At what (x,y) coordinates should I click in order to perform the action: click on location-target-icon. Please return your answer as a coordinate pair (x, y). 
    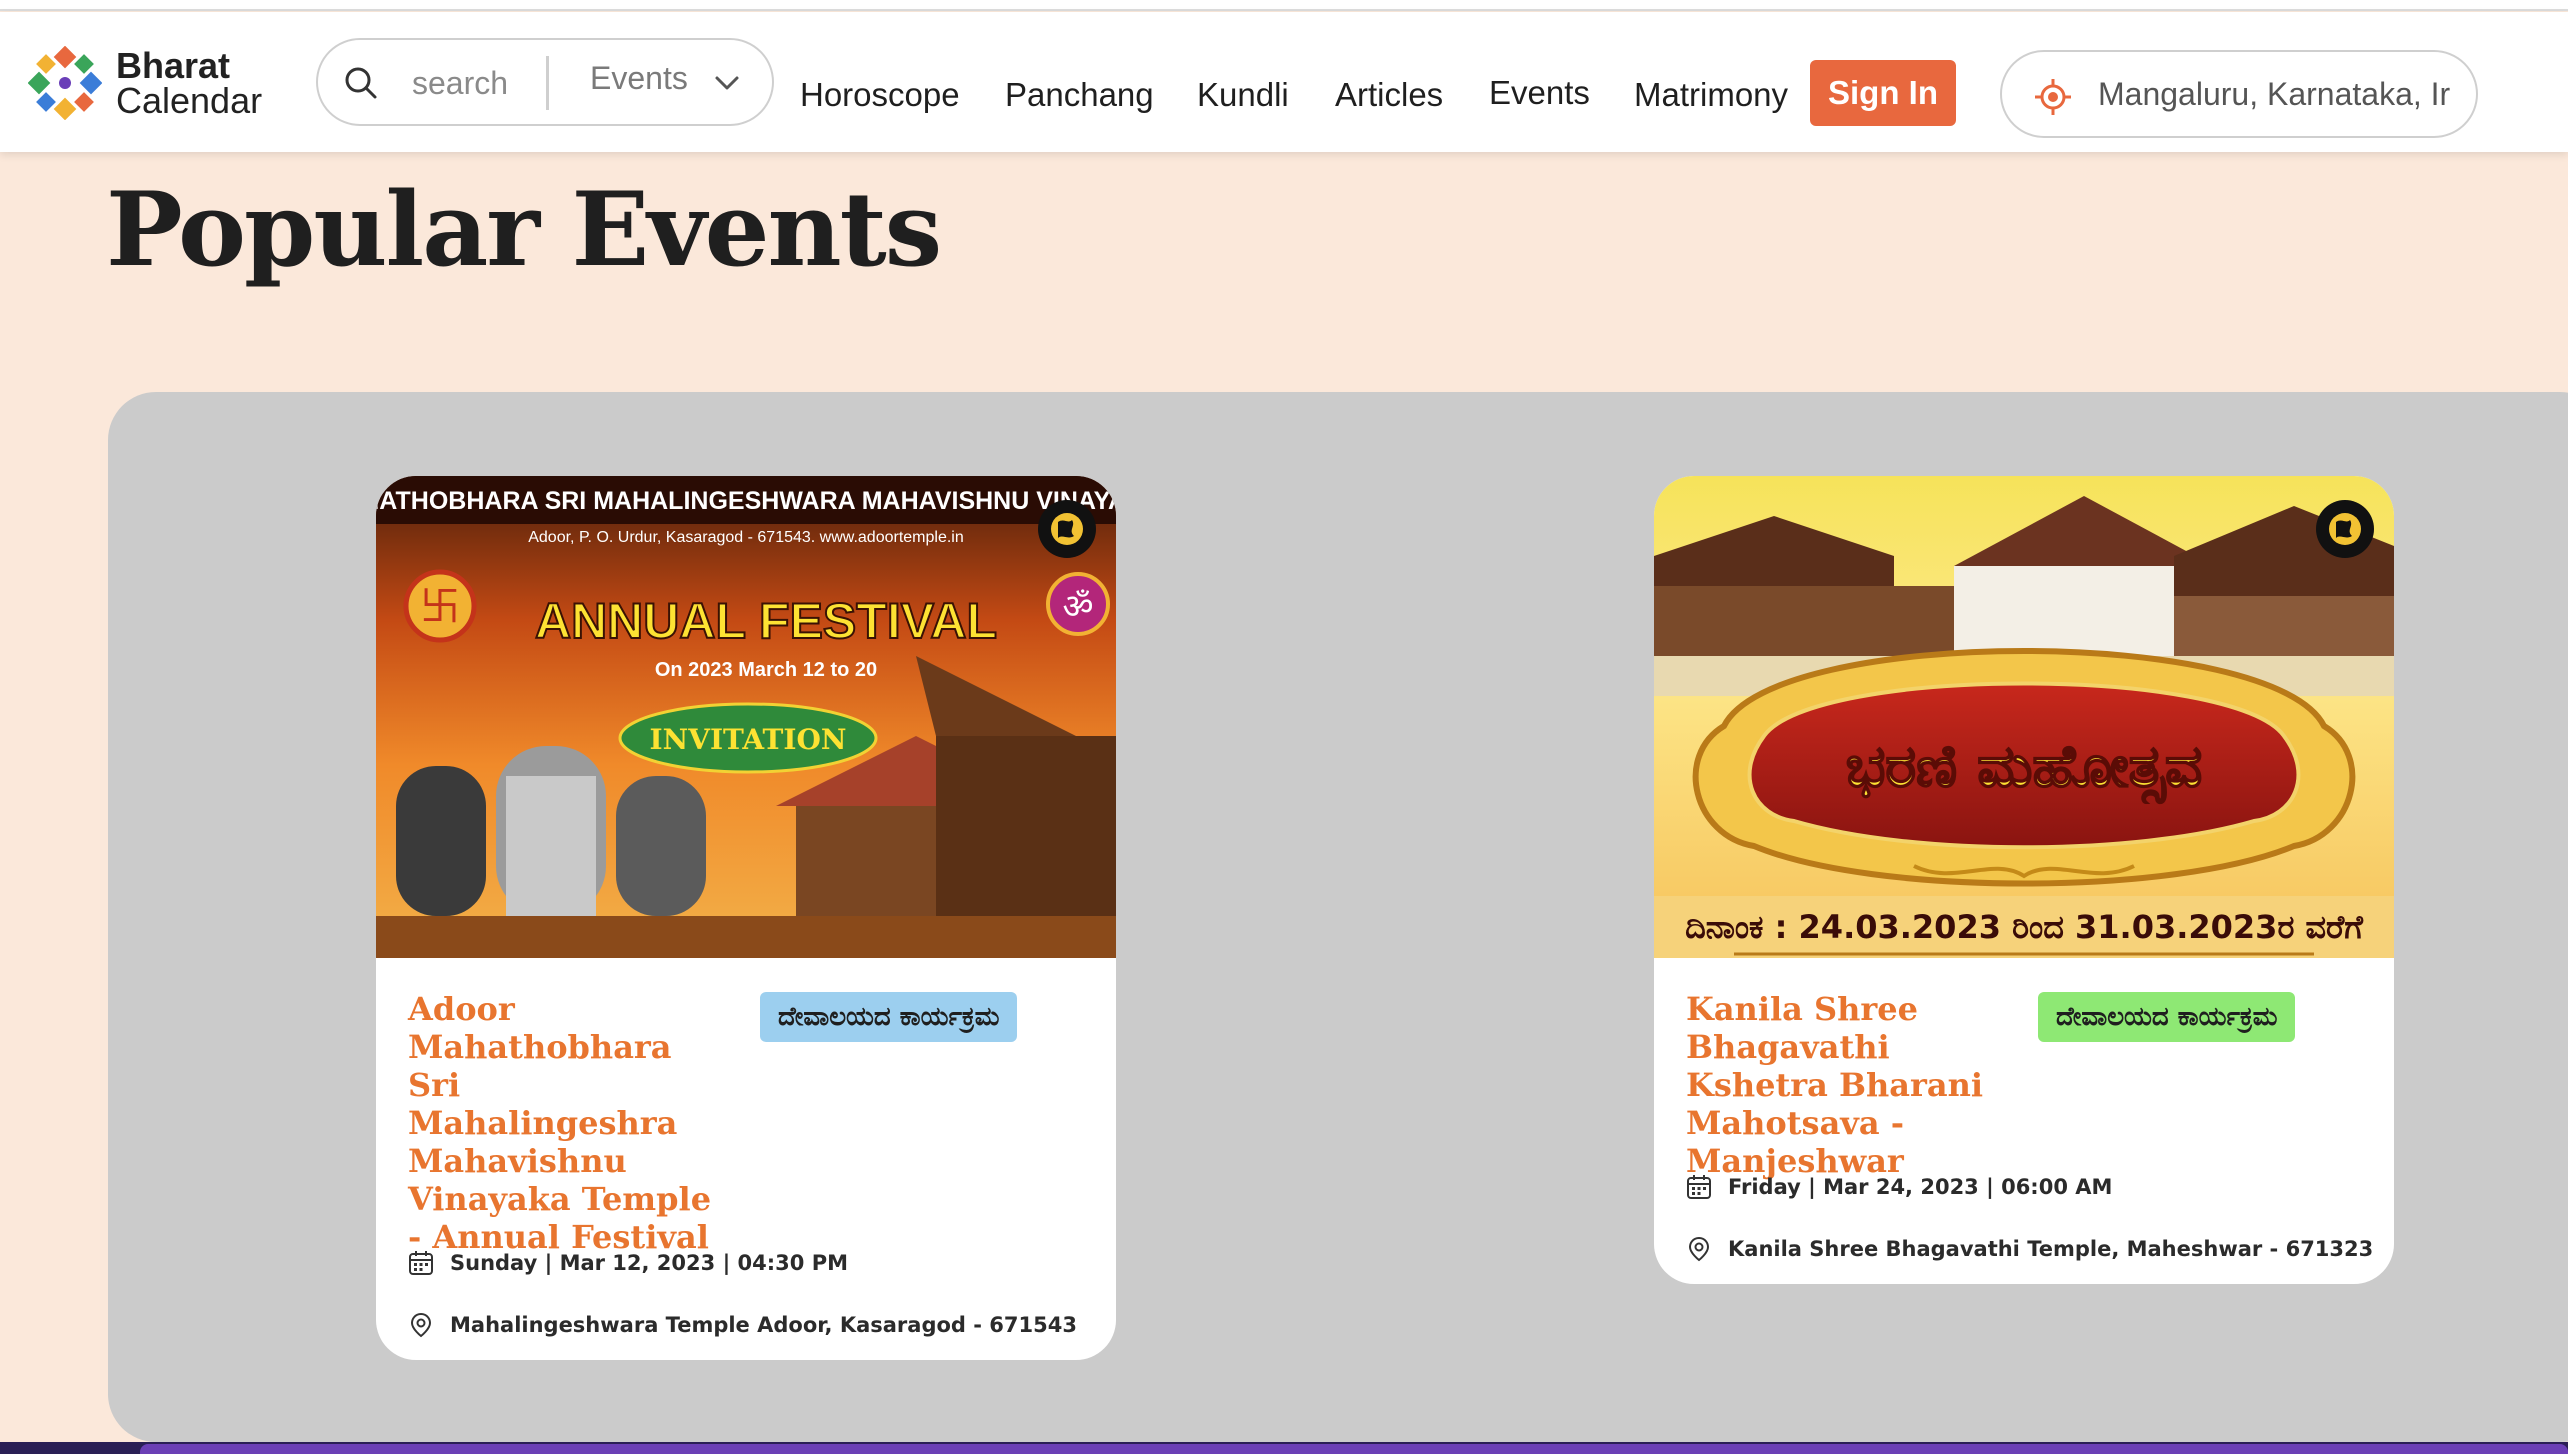
    Looking at the image, I should click on (2053, 97).